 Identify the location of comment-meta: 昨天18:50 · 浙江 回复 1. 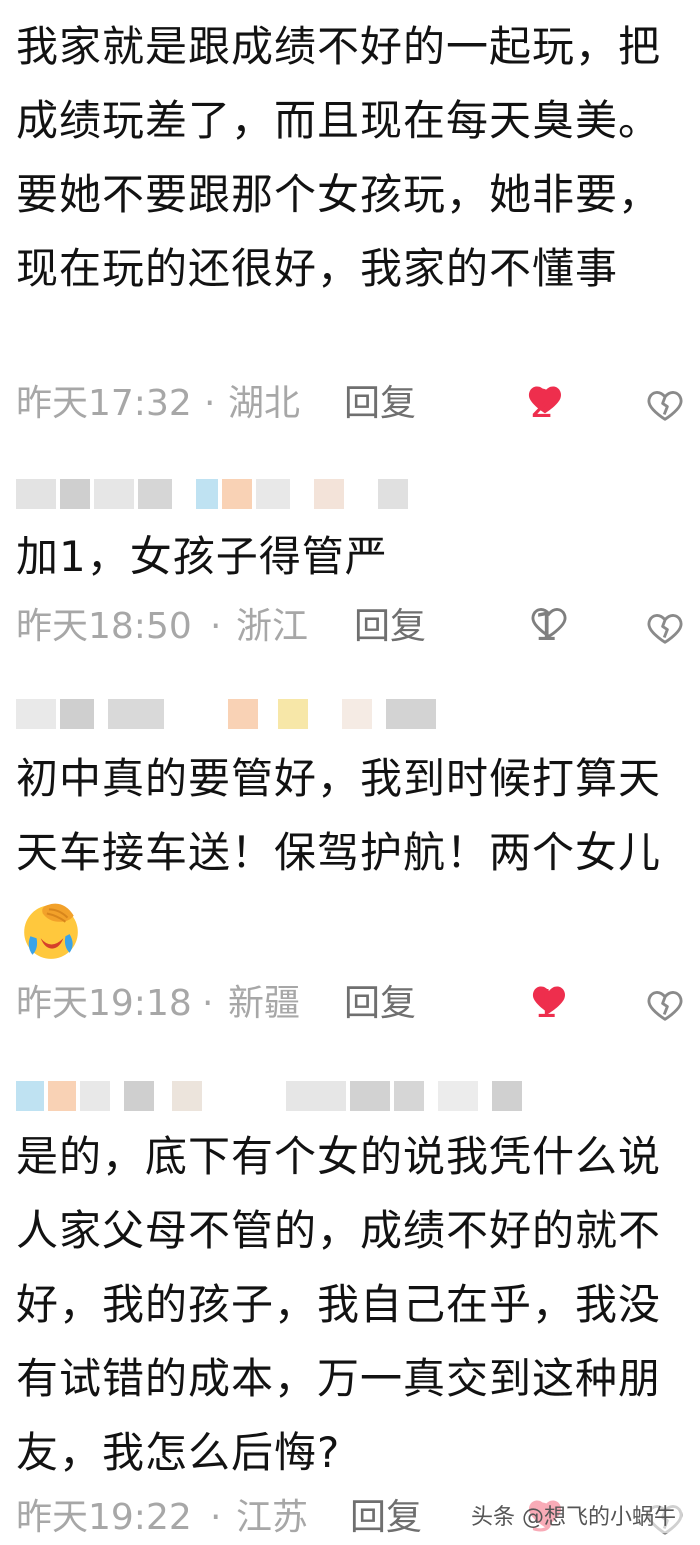
(358, 627).